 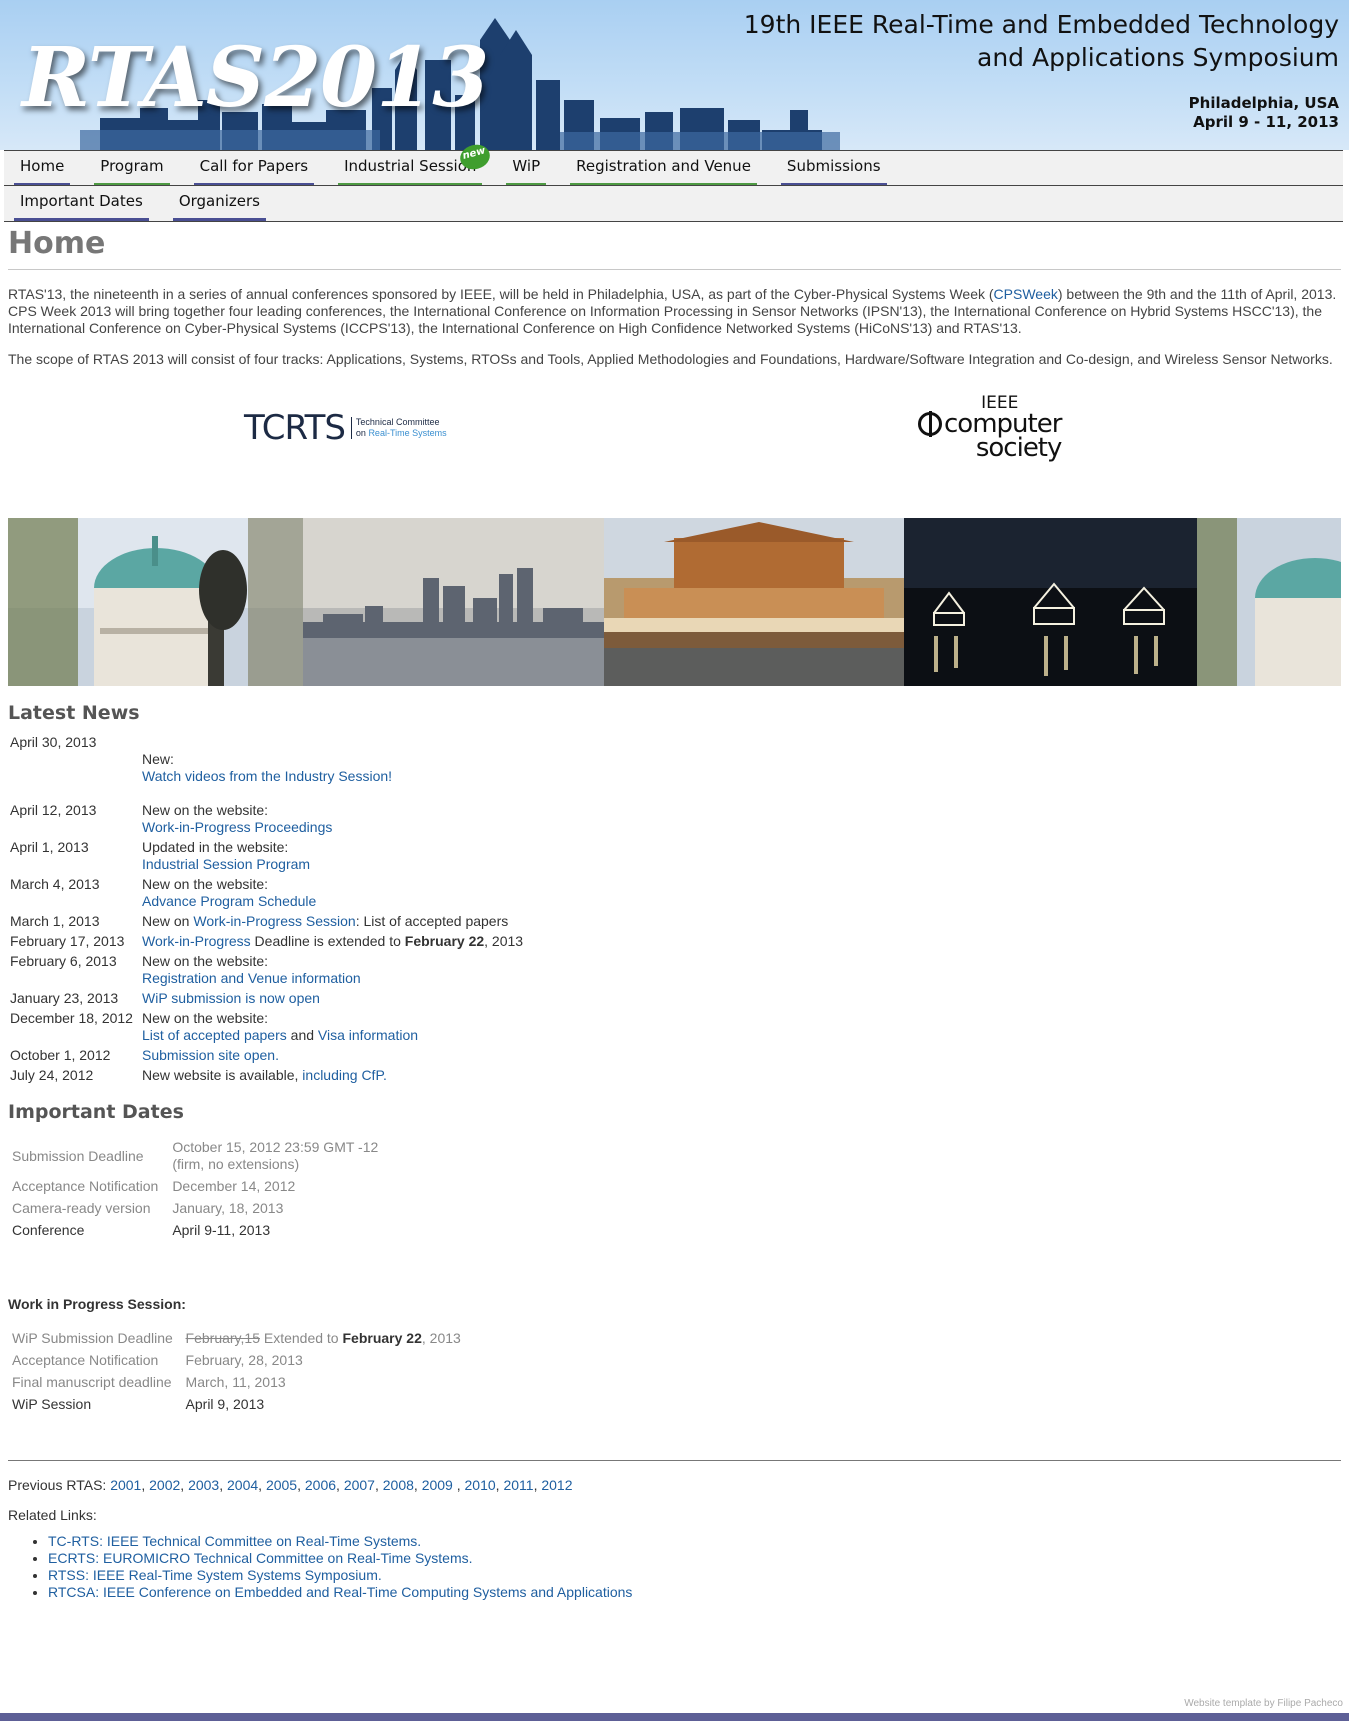 I want to click on news-item: October 1, 2012 Submission site open., so click(x=266, y=1057).